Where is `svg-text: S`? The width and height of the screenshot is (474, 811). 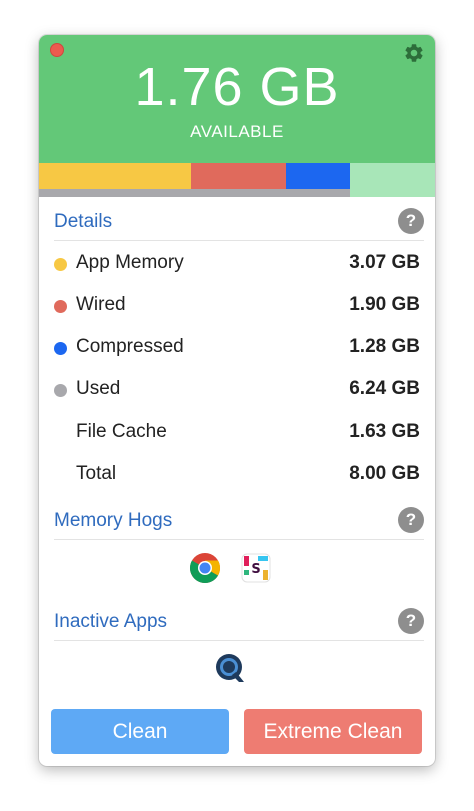
svg-text: S is located at coordinates (255, 569).